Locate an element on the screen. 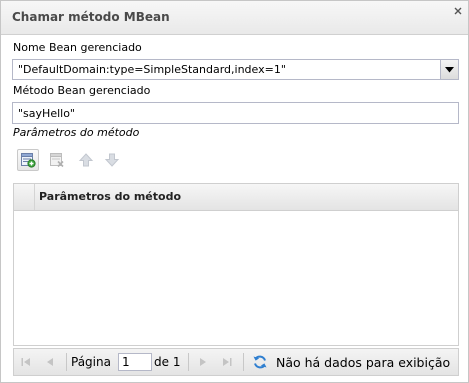 Image resolution: width=469 pixels, height=383 pixels. first-page-icon is located at coordinates (26, 362).